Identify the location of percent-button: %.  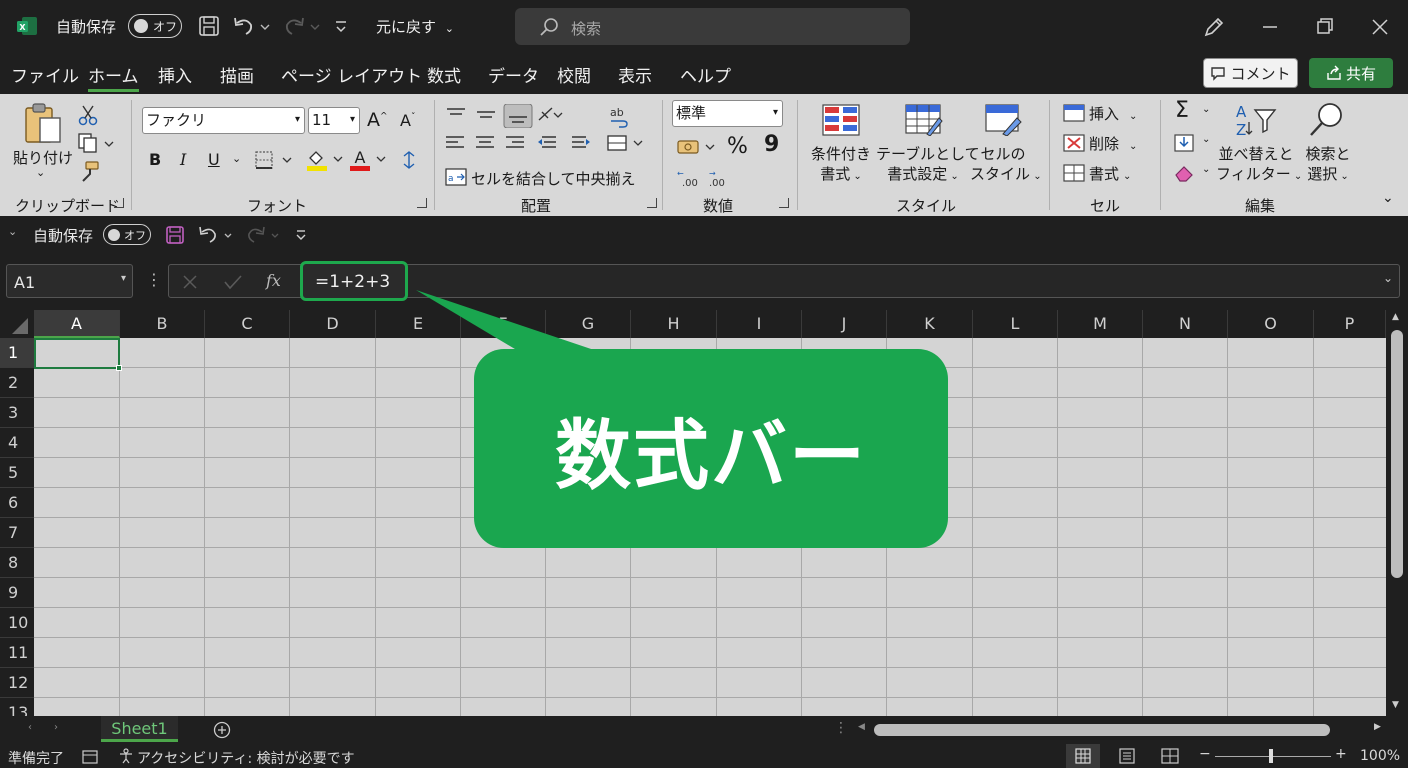
(737, 146).